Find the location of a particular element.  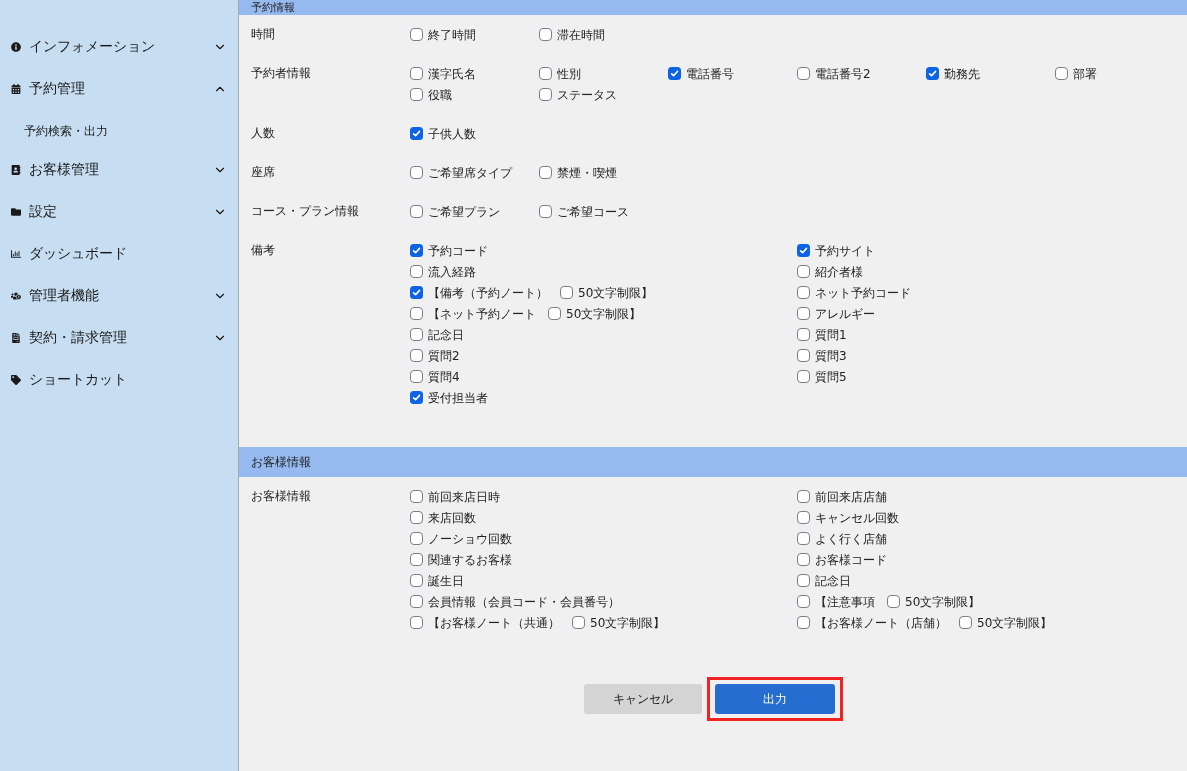

sidebar-item: ダッシュボード is located at coordinates (119, 254).